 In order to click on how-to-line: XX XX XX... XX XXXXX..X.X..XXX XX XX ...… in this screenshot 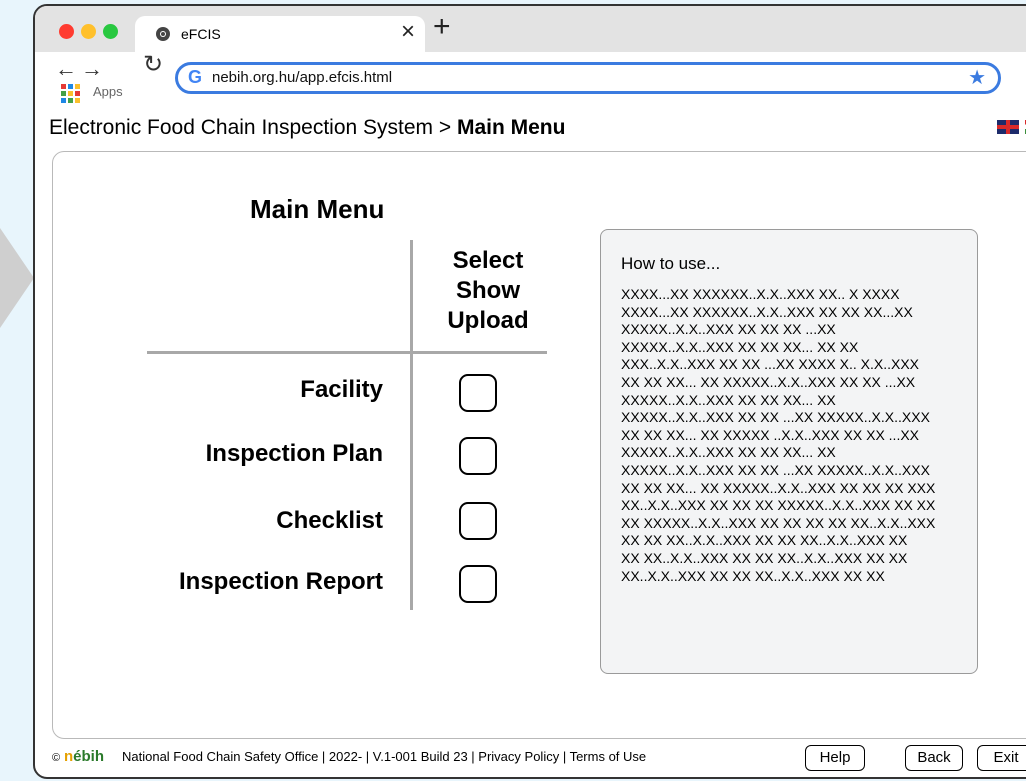, I will do `click(768, 381)`.